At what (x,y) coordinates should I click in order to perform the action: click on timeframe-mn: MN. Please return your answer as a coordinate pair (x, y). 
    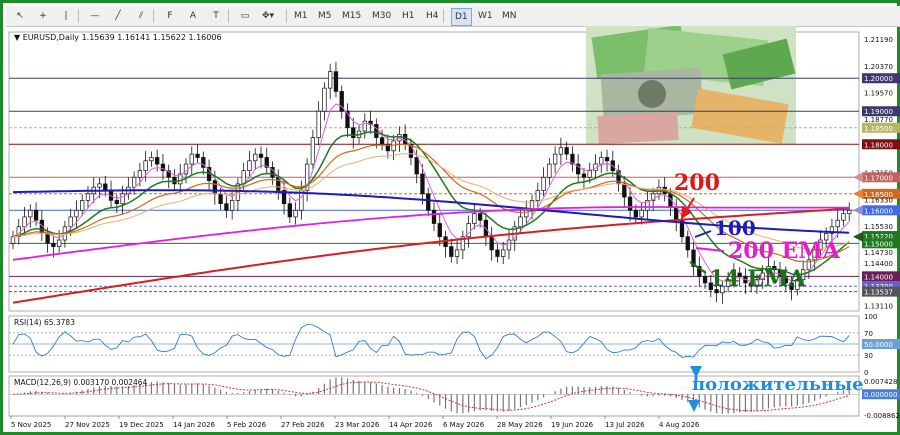
    Looking at the image, I should click on (509, 16).